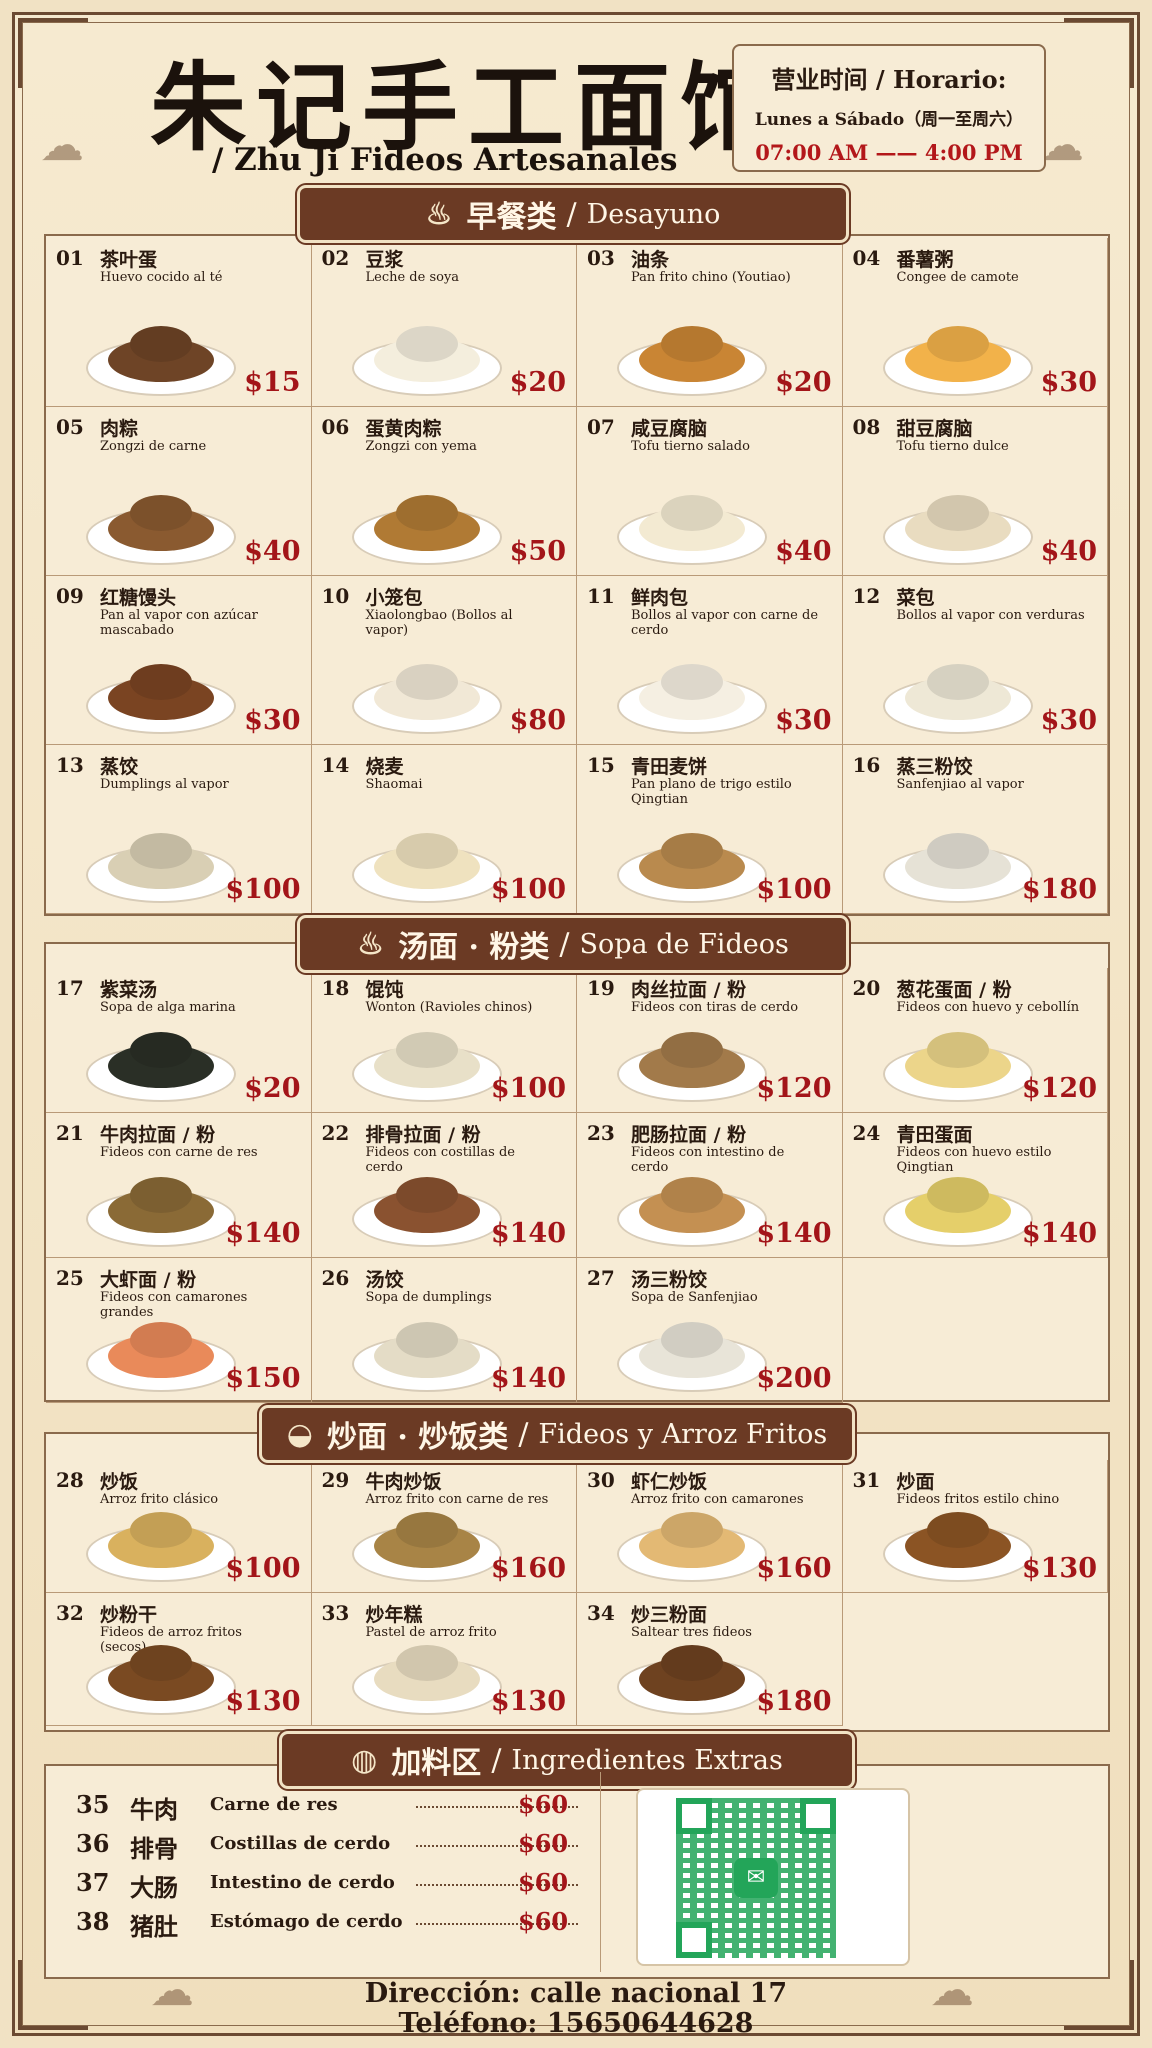 This screenshot has height=2048, width=1152. What do you see at coordinates (975, 660) in the screenshot?
I see `menu-item: 12 菜包 Bollos al vapor con verduras $30` at bounding box center [975, 660].